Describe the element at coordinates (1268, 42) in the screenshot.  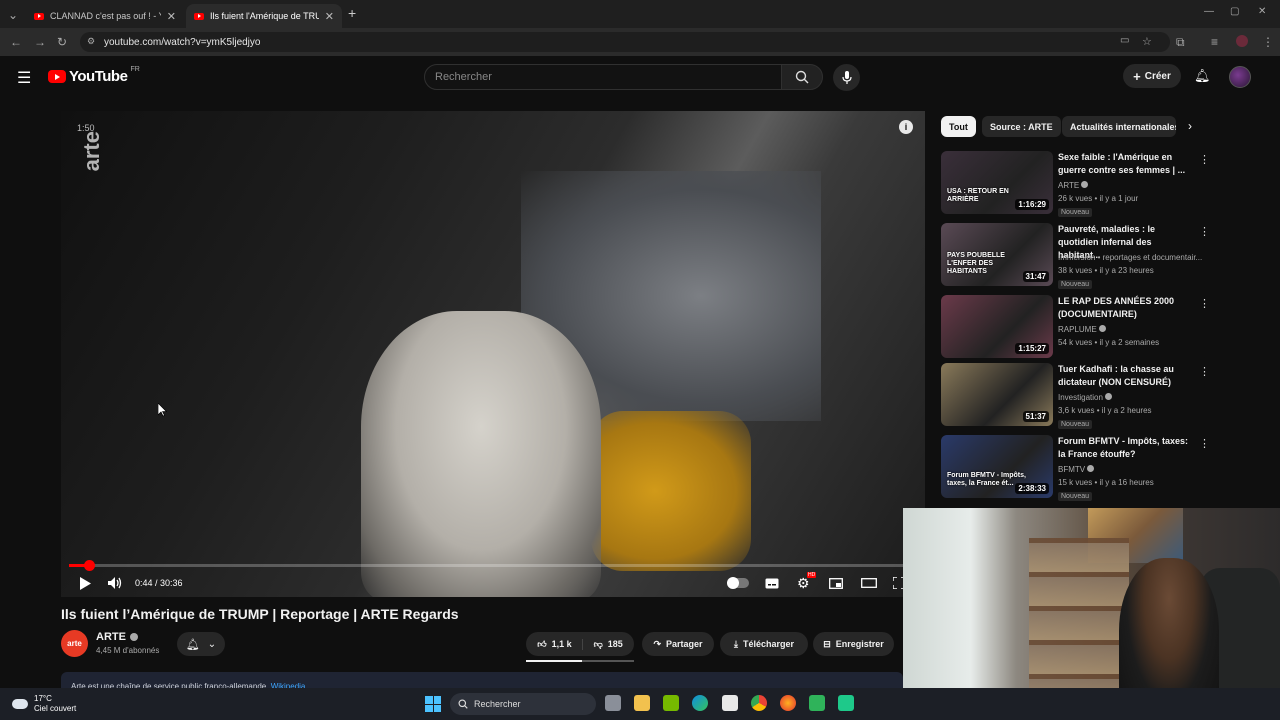
I see `chrome-menu-icon: ⋮` at that location.